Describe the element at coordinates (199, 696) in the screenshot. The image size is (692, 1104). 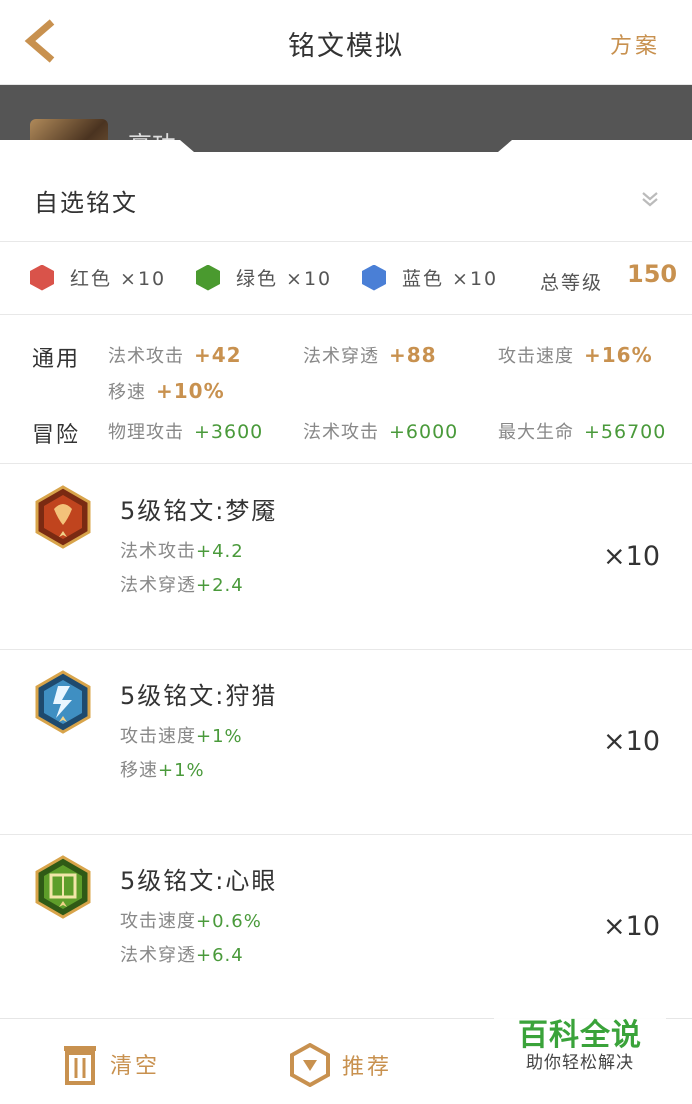
I see `rune-name: 5级铭文:狩猎` at that location.